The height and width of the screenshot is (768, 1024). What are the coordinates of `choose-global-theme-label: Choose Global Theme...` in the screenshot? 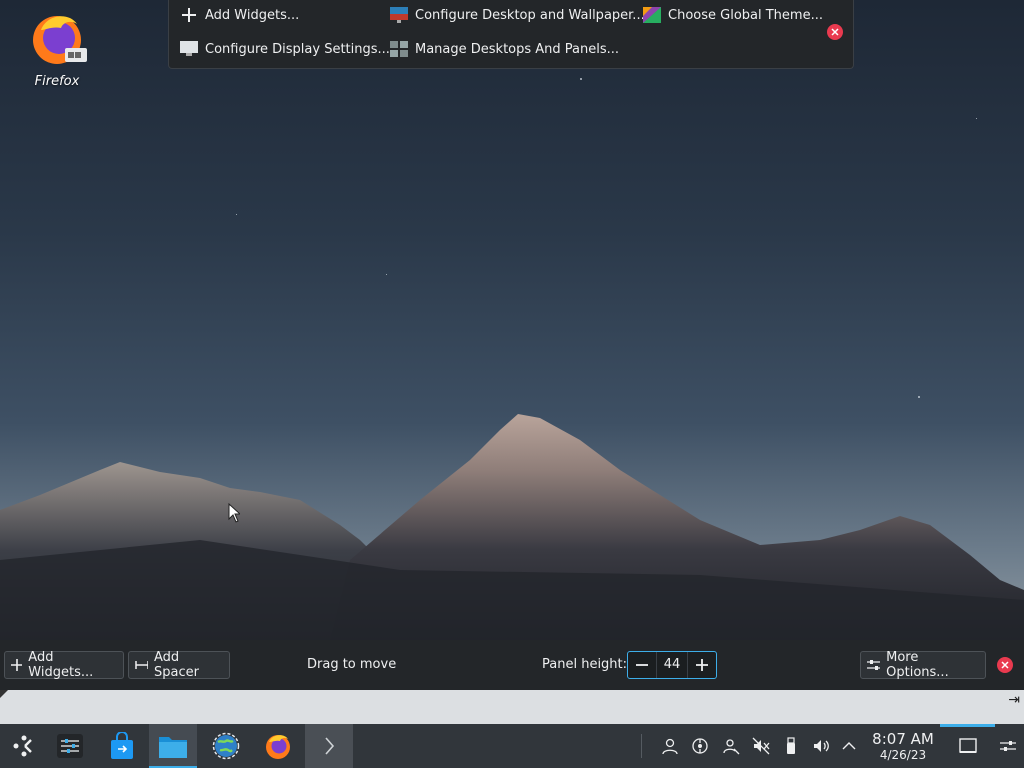 It's located at (745, 15).